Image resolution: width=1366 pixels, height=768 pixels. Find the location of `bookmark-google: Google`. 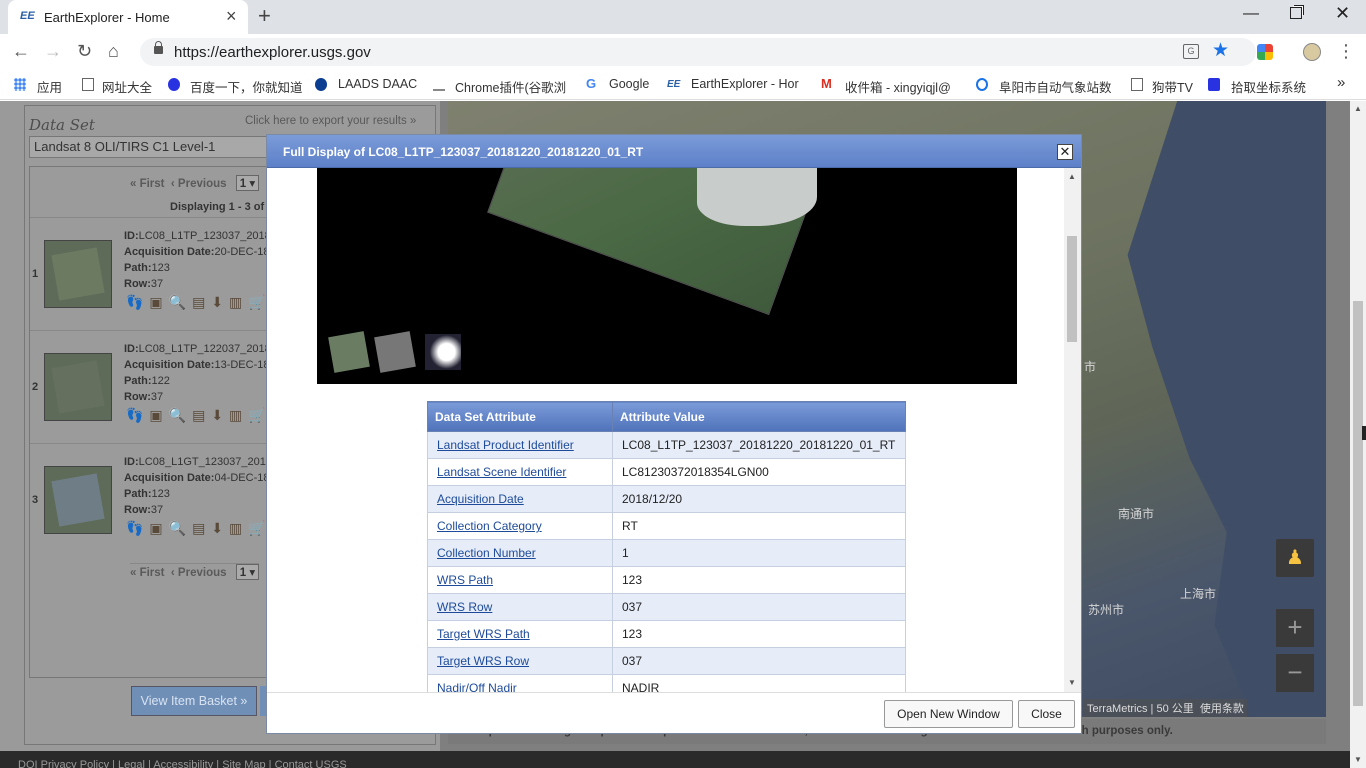

bookmark-google: Google is located at coordinates (629, 84).